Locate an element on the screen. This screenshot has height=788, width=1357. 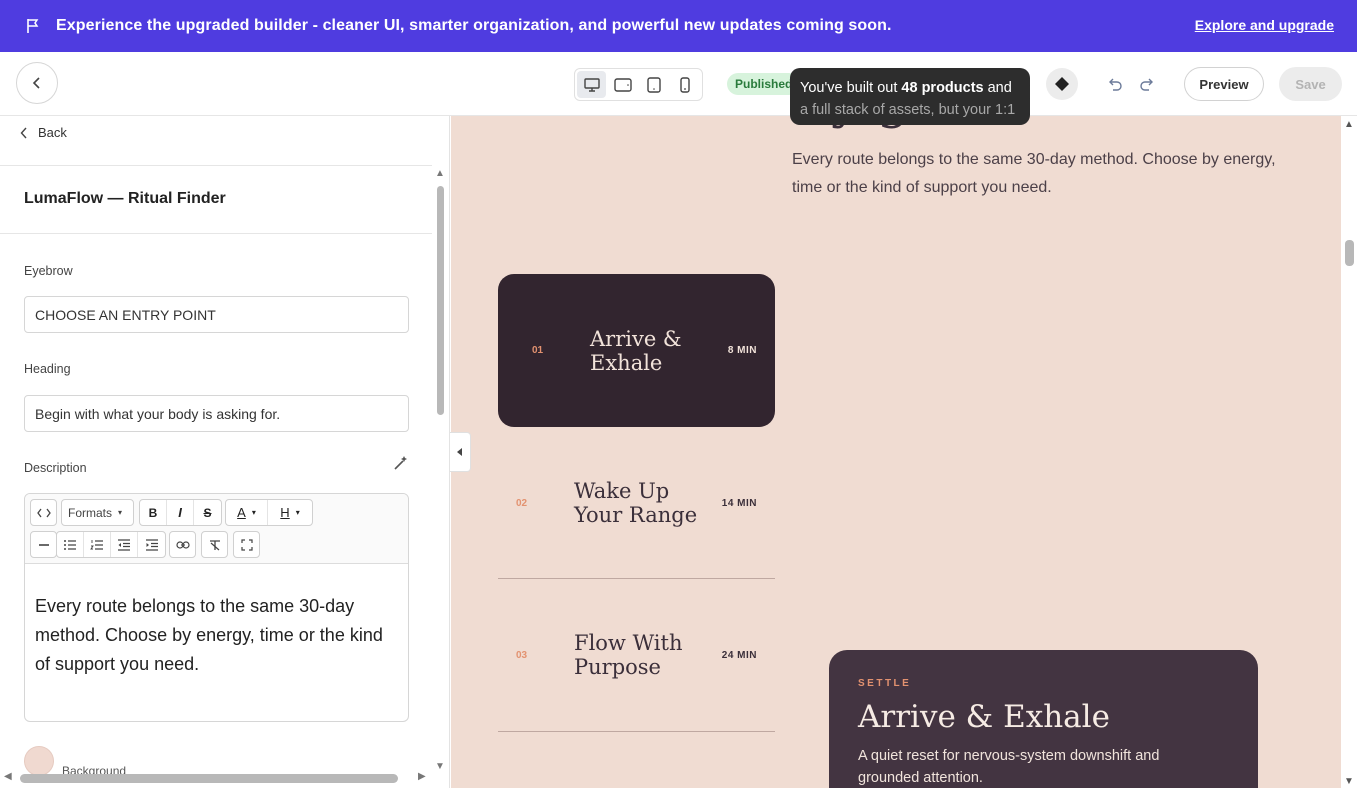
back-label: Back is located at coordinates (52, 132).